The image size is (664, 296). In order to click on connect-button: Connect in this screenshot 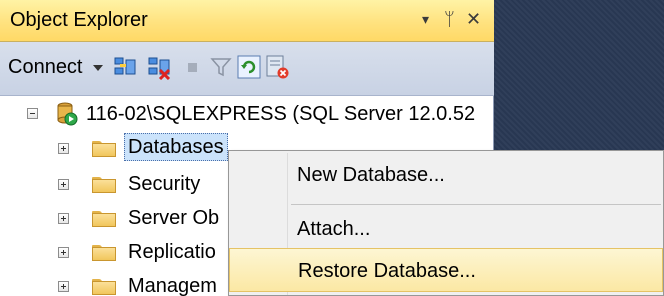, I will do `click(45, 67)`.